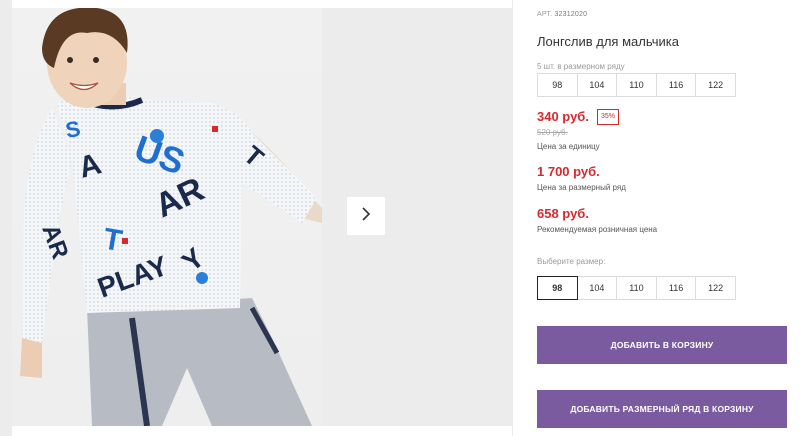  I want to click on size-row-price: 1 700 руб., so click(568, 171).